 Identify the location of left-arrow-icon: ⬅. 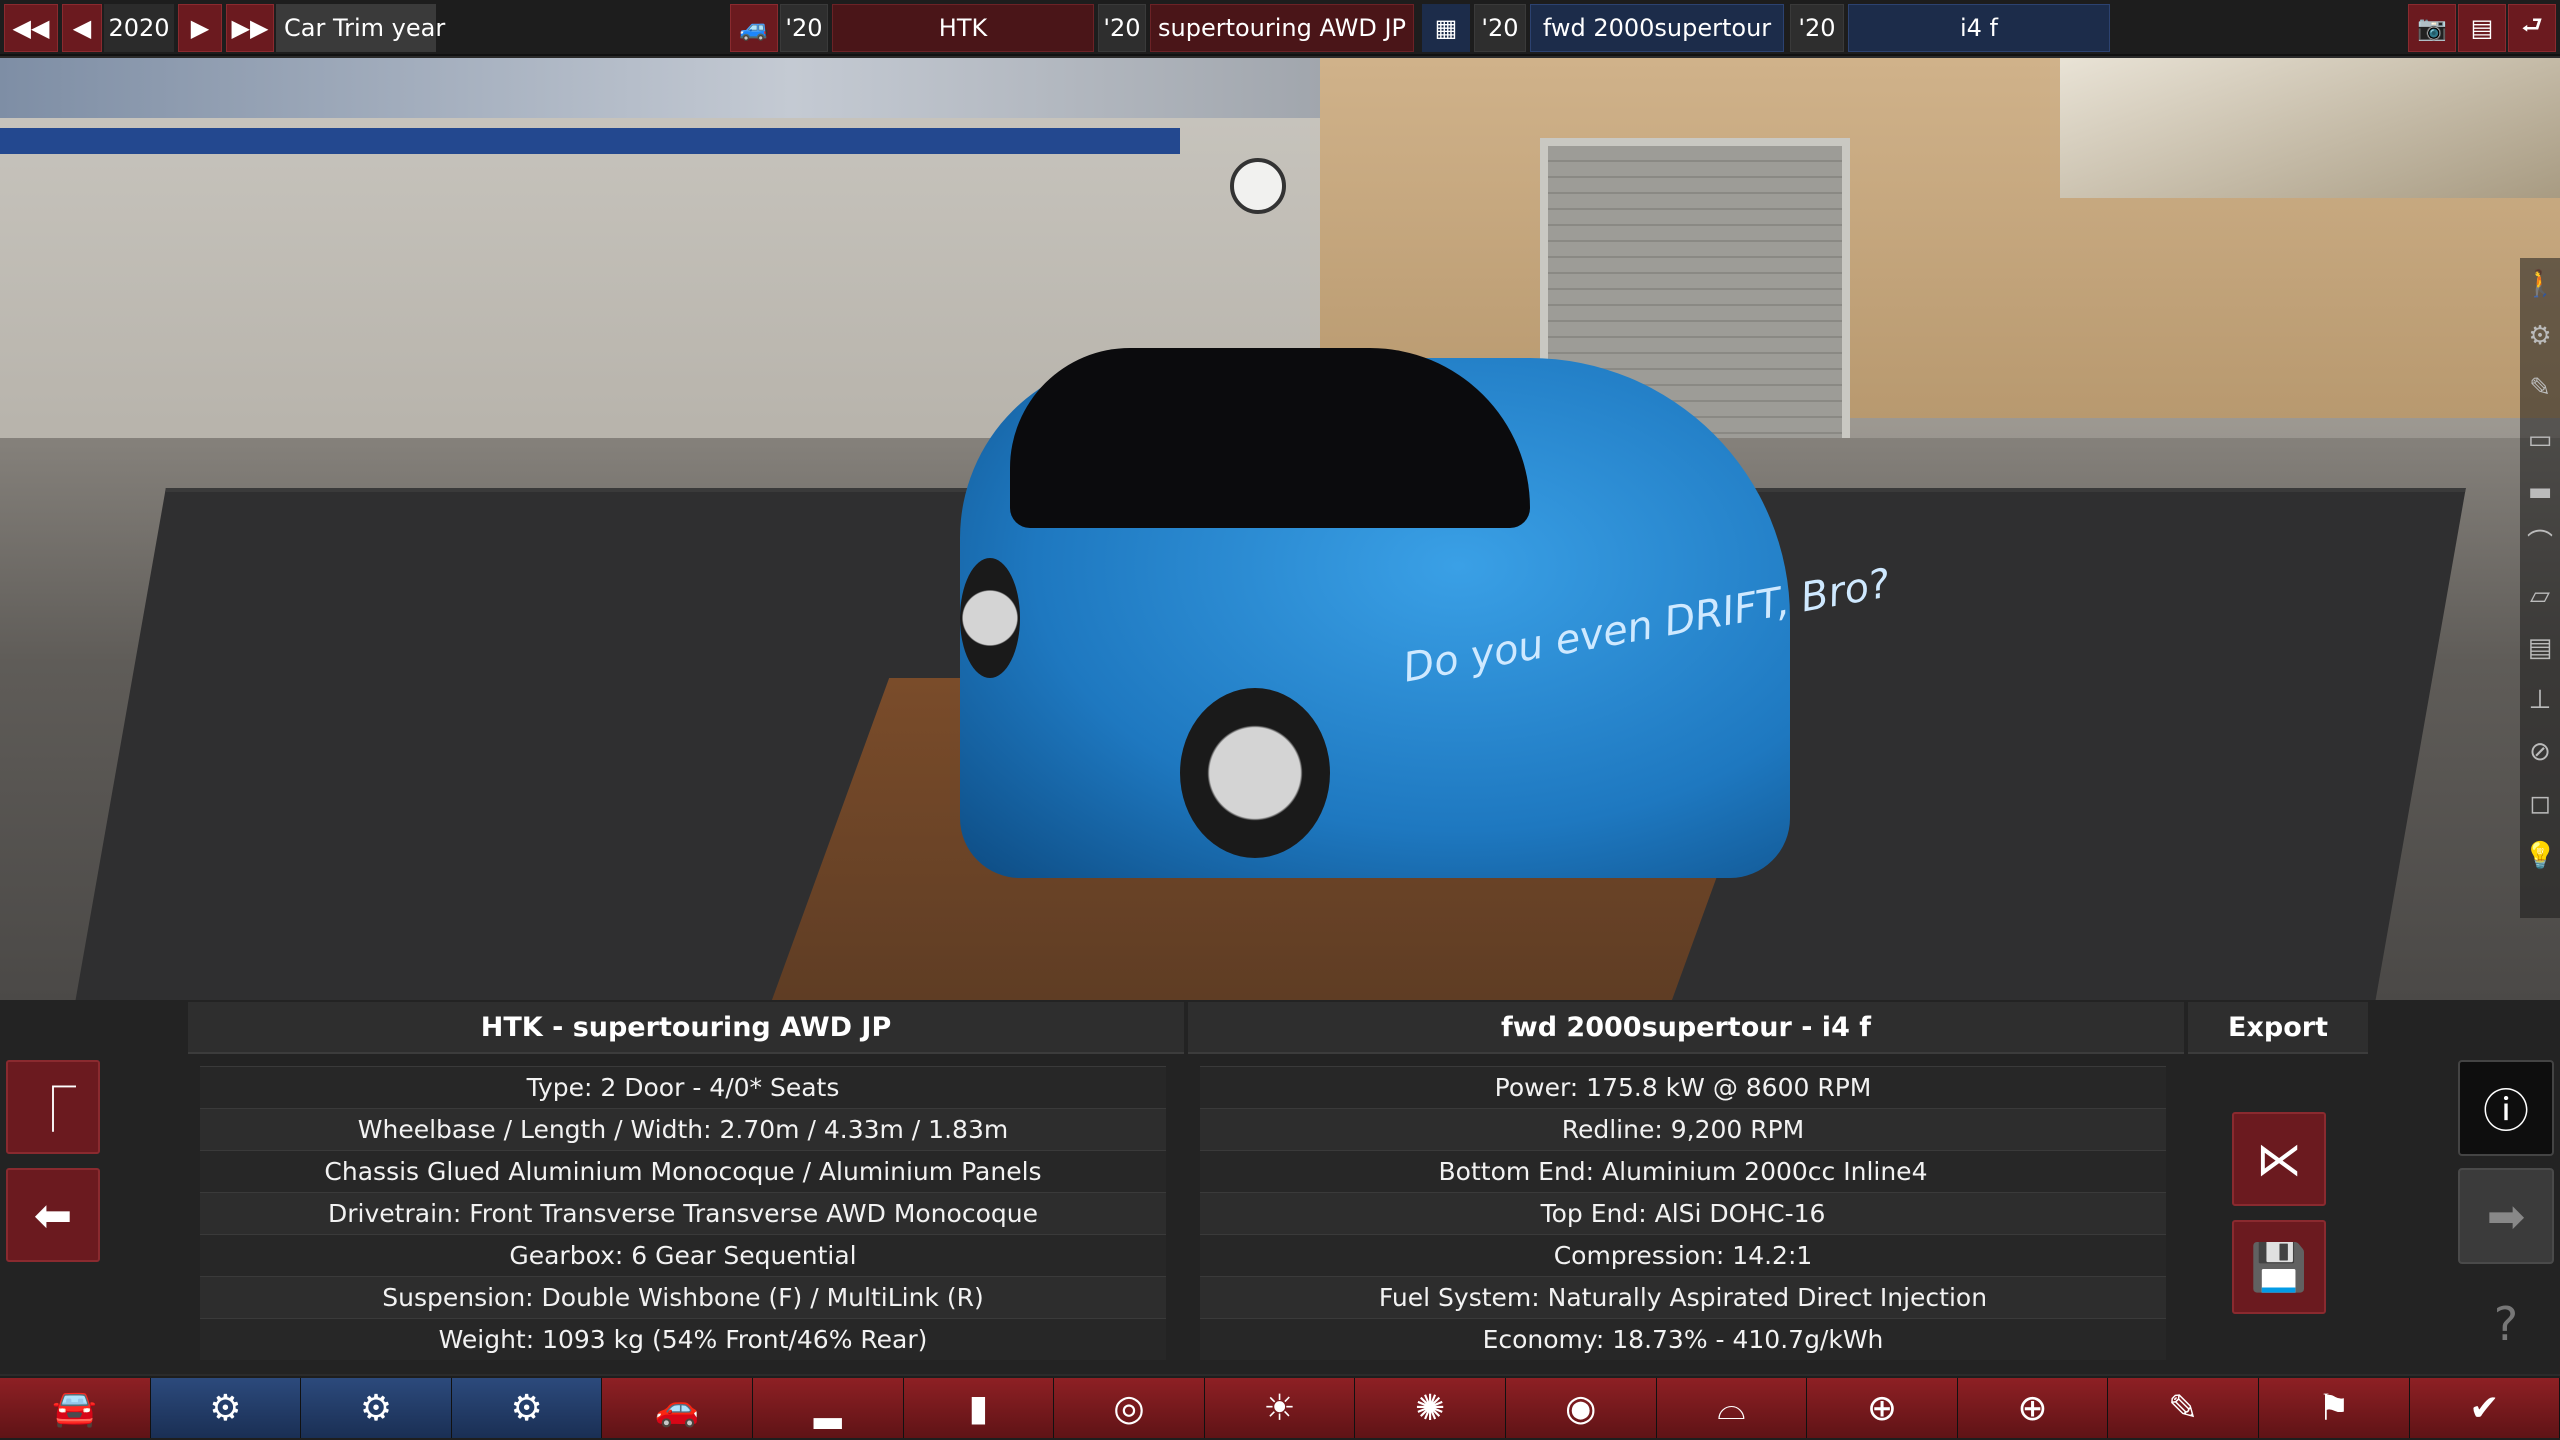
(53, 1215).